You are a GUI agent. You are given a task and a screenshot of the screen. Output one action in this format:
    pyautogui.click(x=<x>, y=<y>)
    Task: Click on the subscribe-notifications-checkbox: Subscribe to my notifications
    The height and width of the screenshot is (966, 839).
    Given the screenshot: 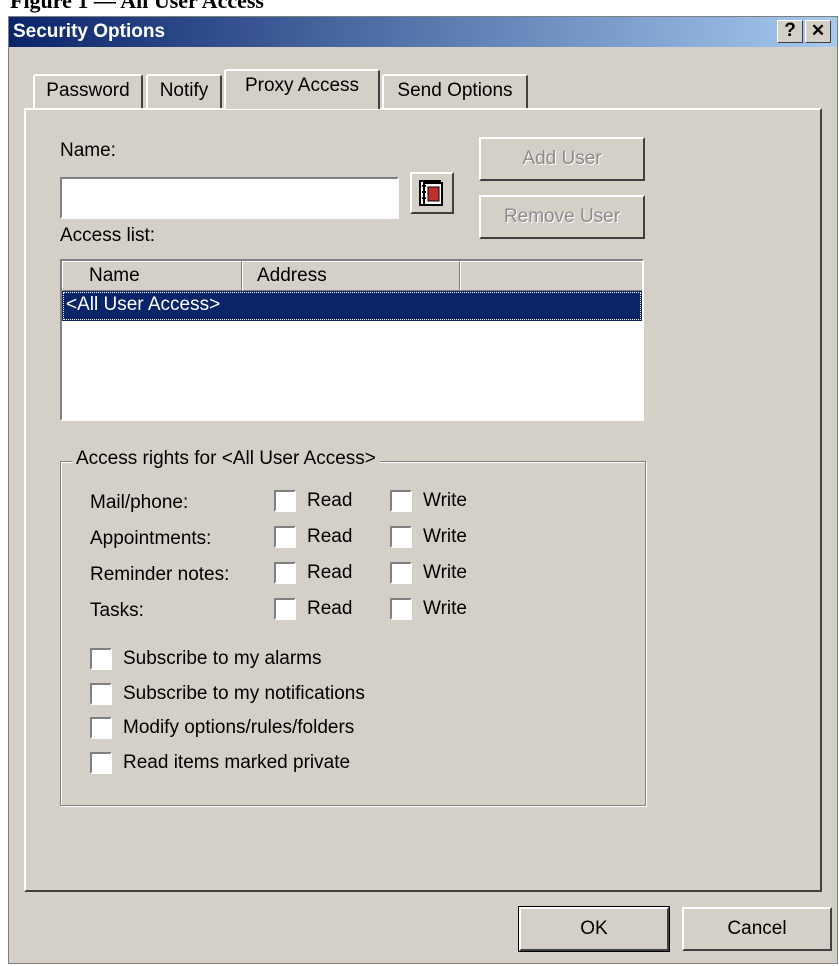 What is the action you would take?
    pyautogui.click(x=227, y=694)
    